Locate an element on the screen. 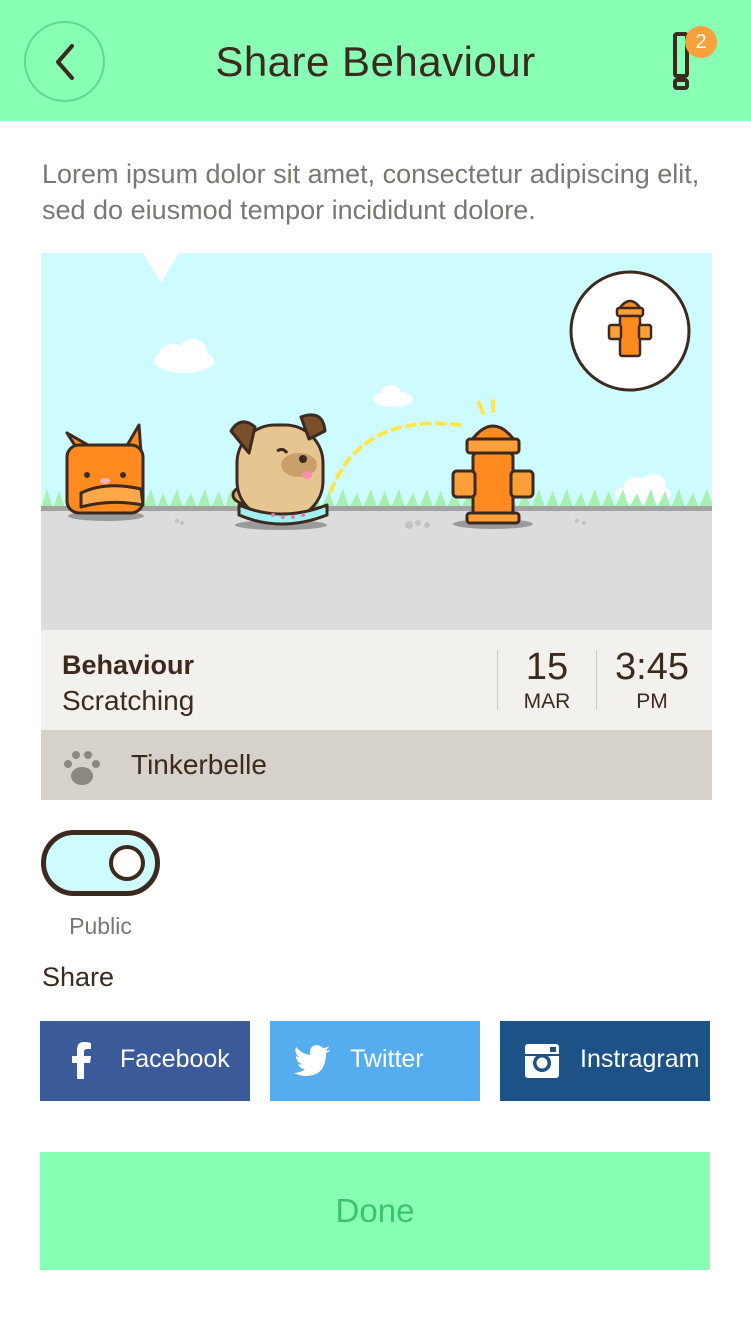 This screenshot has height=1335, width=751. toggle-knob is located at coordinates (127, 863).